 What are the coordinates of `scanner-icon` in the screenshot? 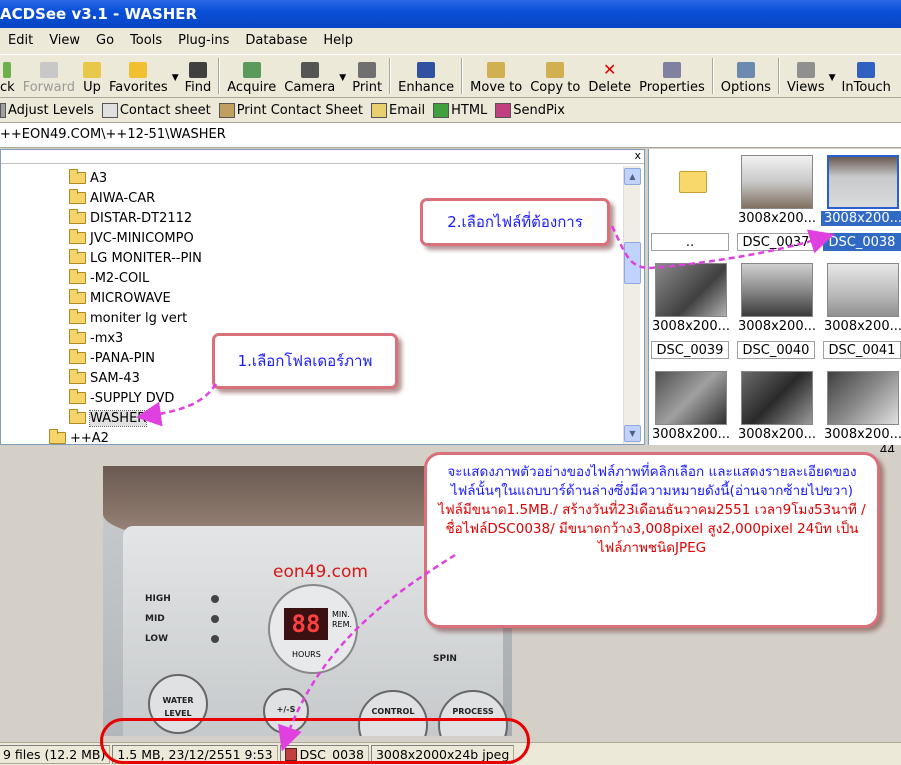 It's located at (251, 70).